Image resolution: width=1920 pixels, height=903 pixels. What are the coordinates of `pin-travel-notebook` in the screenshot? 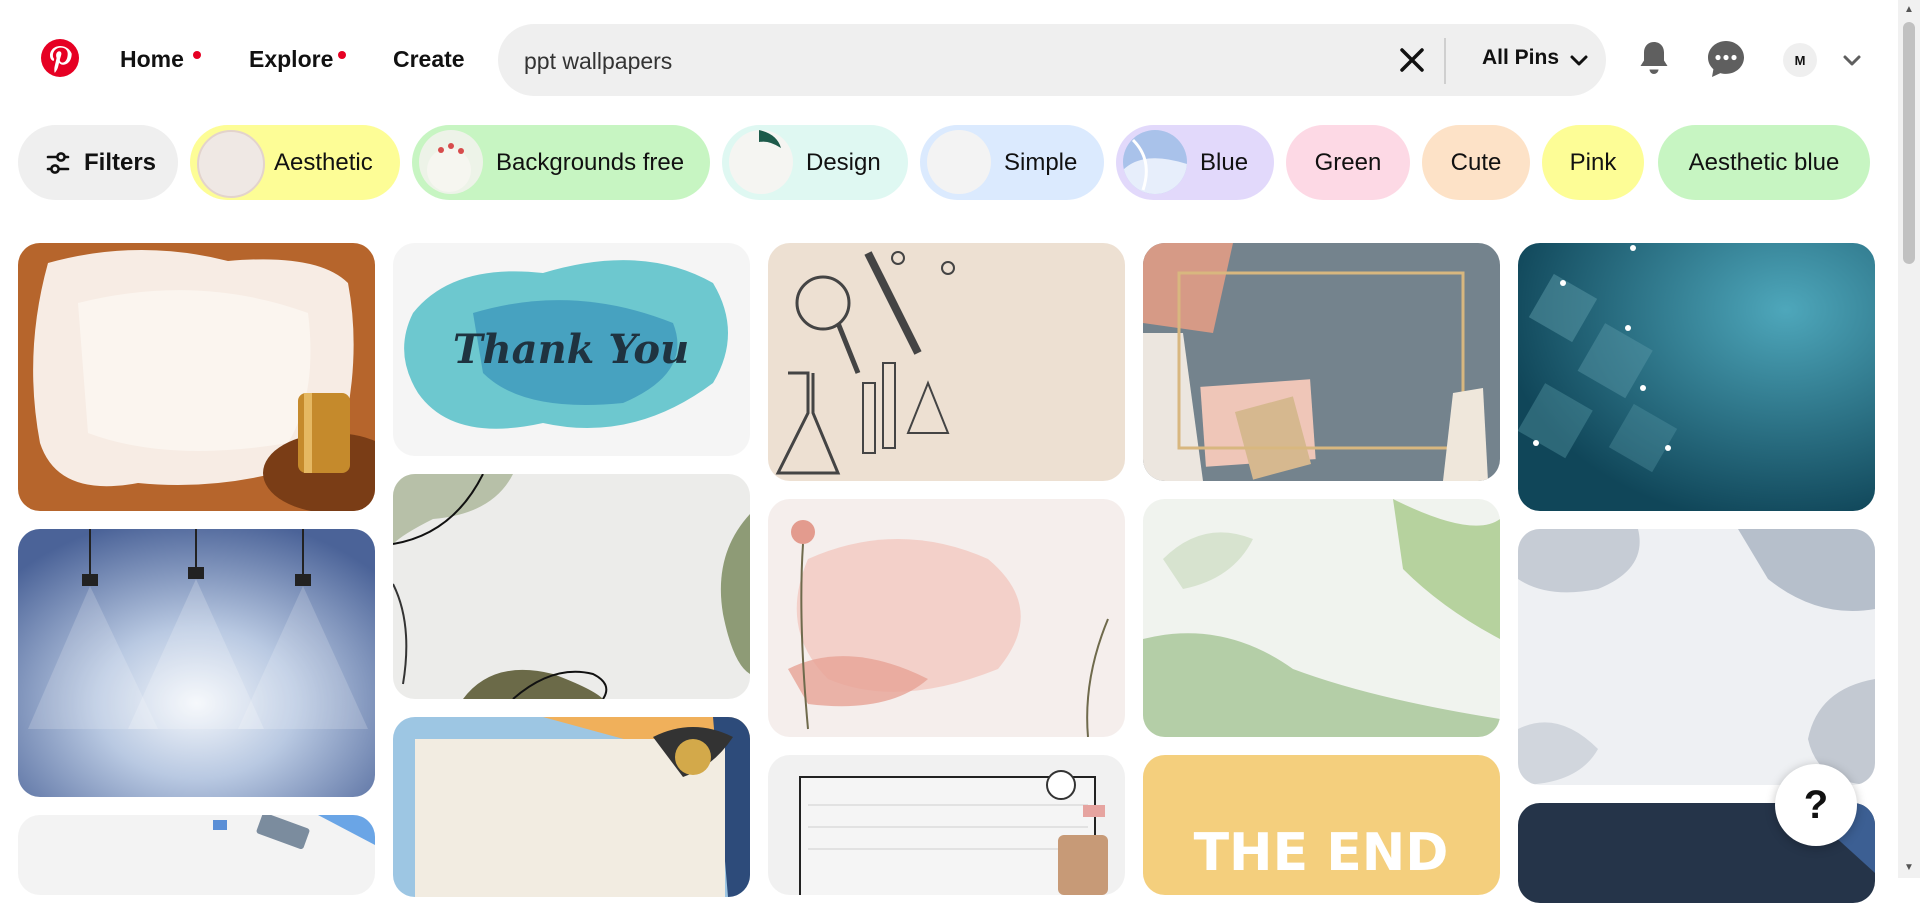 It's located at (946, 825).